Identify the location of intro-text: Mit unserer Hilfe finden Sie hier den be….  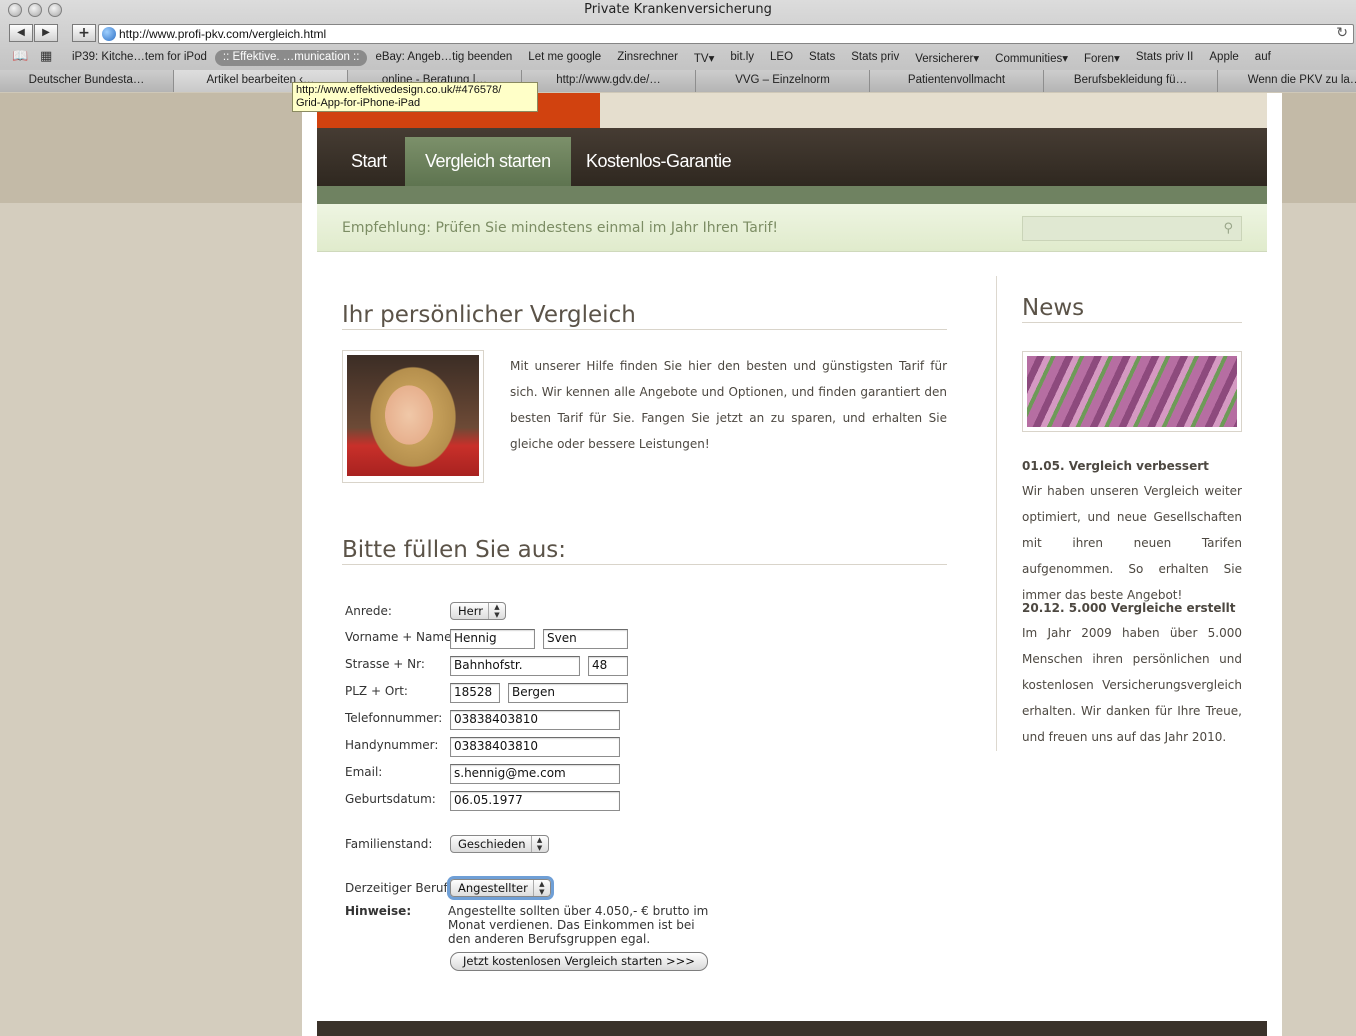
(728, 405).